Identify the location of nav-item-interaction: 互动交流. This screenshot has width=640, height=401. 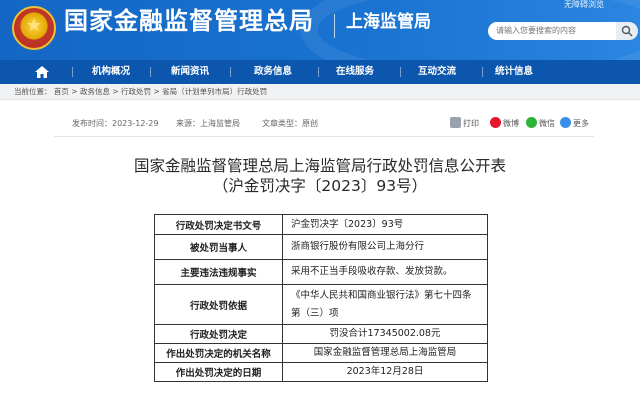
(437, 72).